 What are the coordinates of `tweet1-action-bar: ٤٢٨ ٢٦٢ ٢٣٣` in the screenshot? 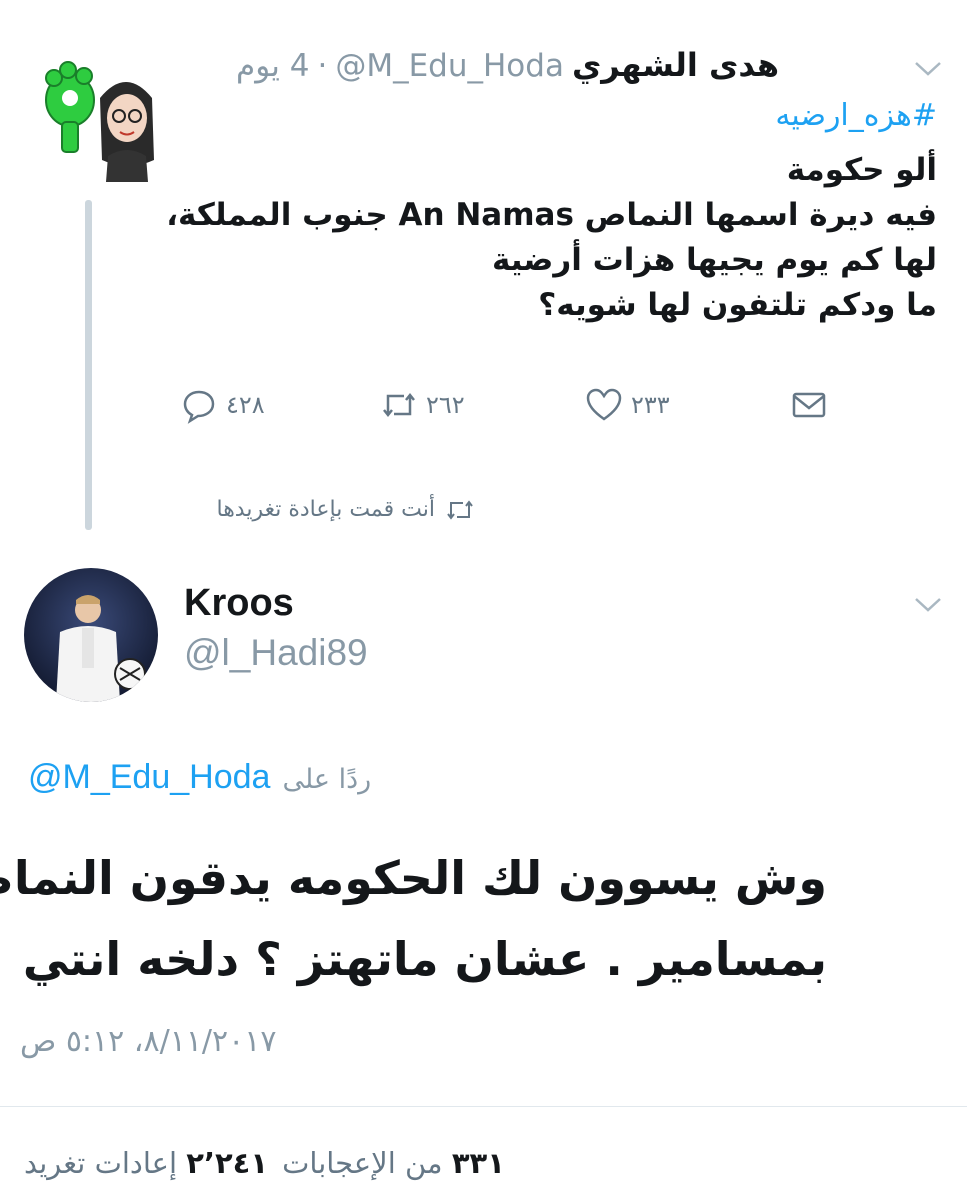 It's located at (510, 409).